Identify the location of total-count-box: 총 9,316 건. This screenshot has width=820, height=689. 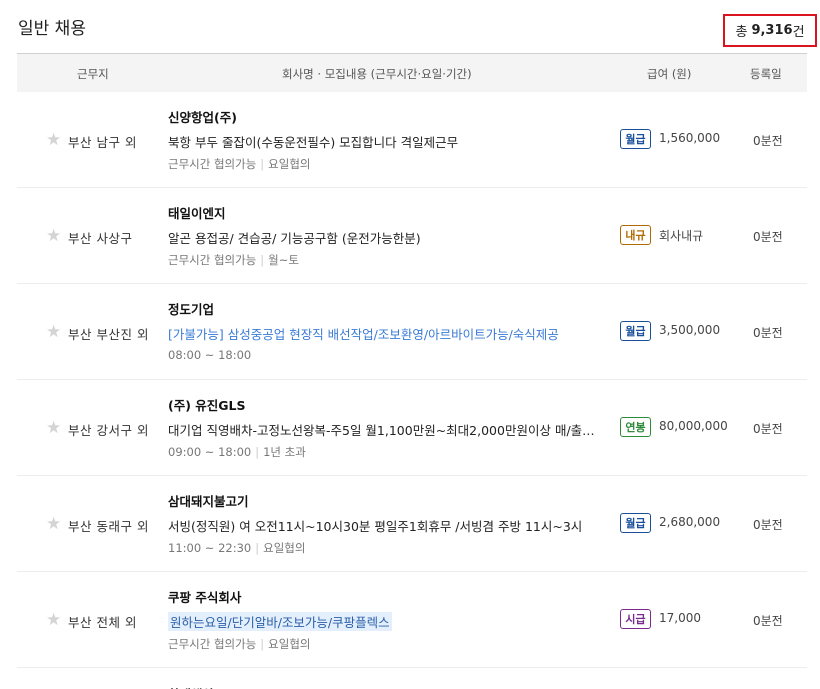
(770, 30).